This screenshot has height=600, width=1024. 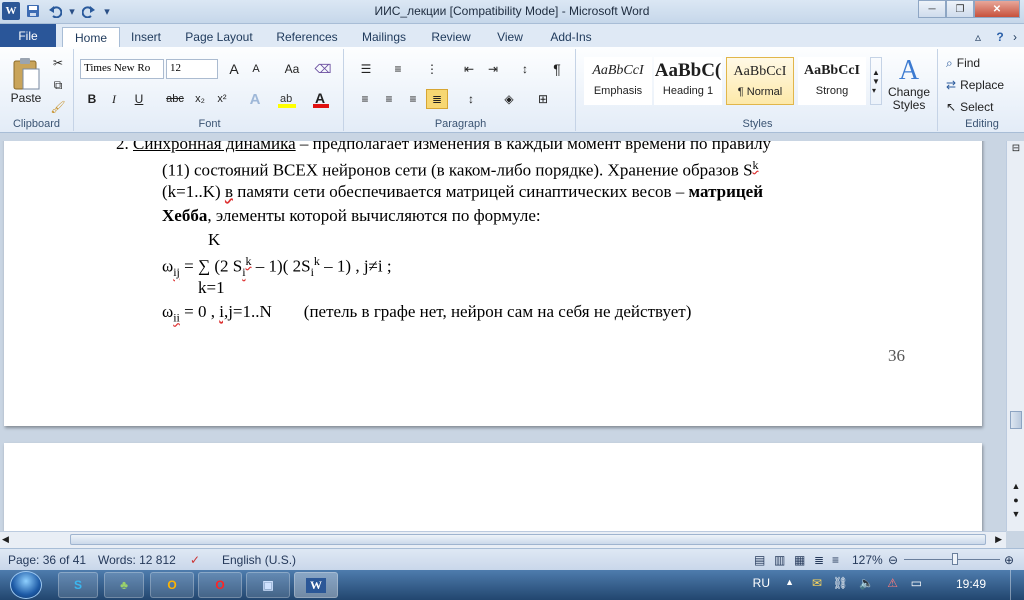 I want to click on tab-page-layout: Page Layout, so click(x=219, y=37).